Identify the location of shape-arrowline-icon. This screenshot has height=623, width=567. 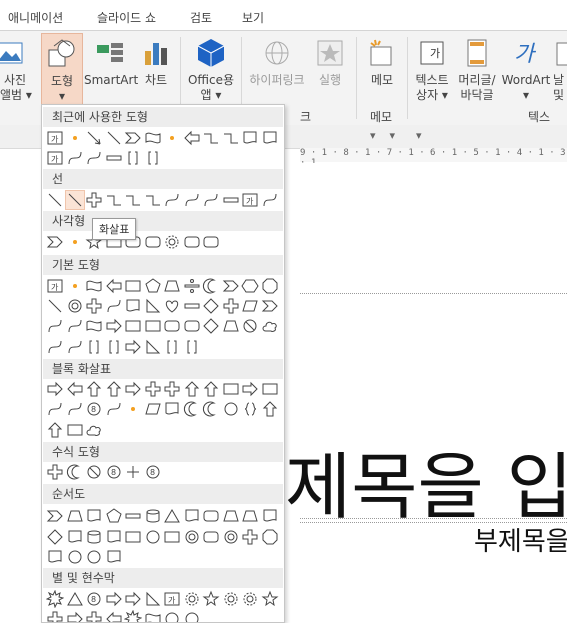
(94, 138).